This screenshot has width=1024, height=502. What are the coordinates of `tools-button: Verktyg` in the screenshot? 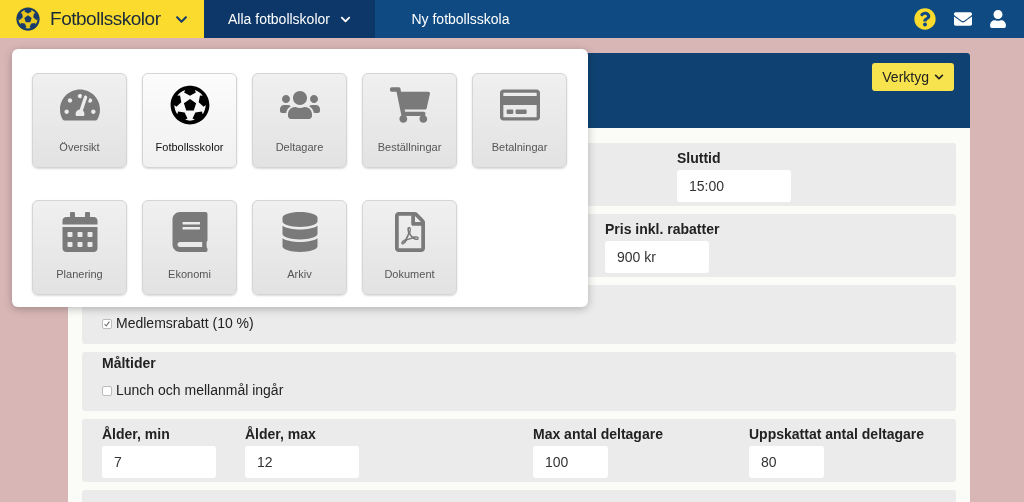 It's located at (913, 77).